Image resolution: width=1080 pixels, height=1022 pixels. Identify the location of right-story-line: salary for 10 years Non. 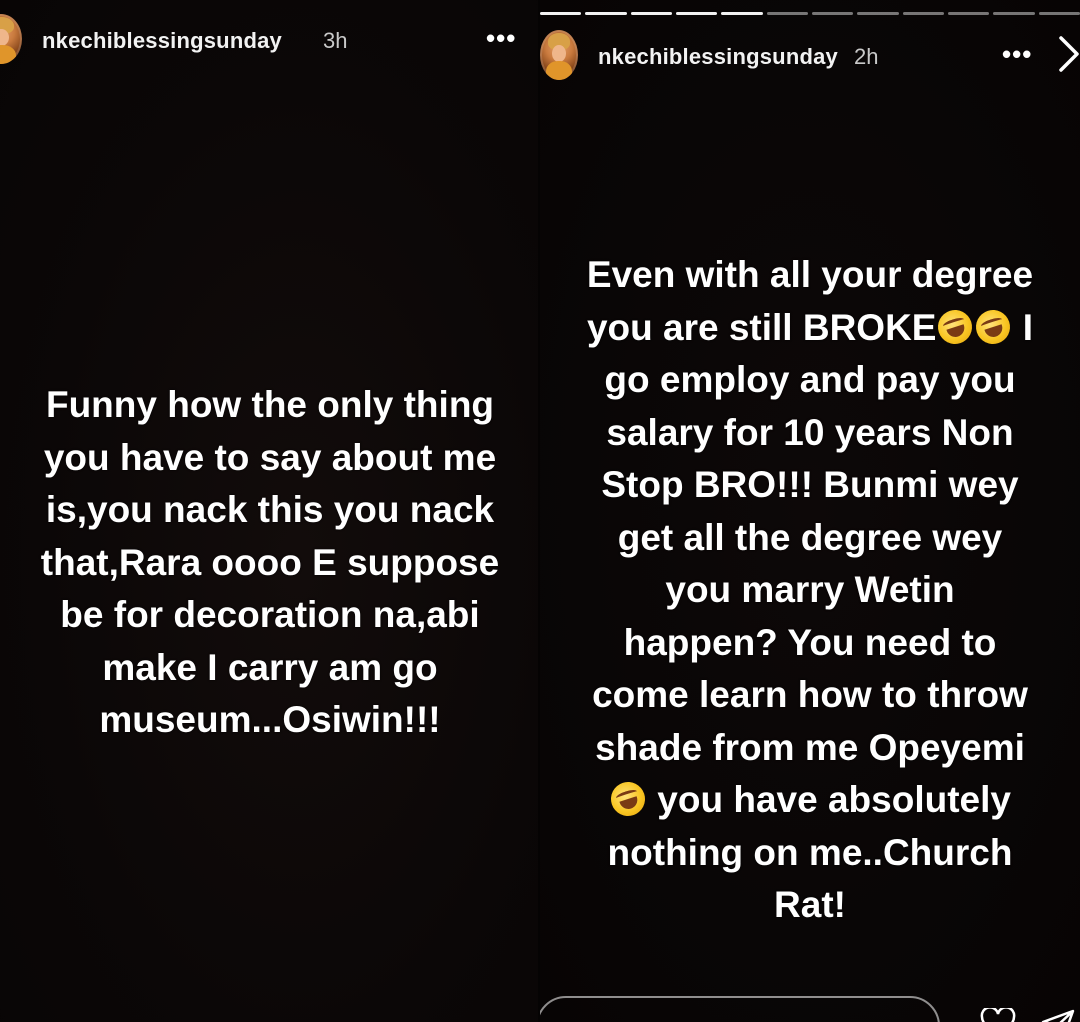
(810, 432).